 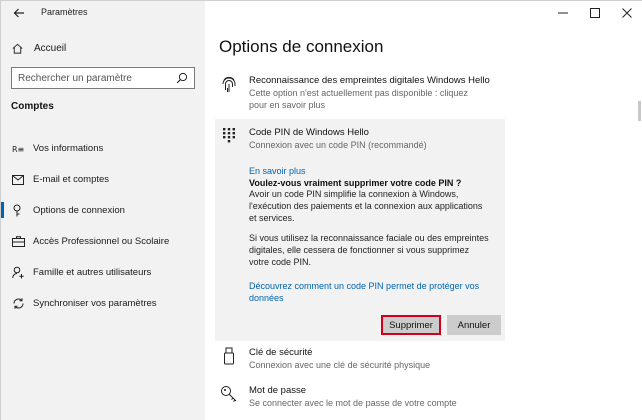 What do you see at coordinates (375, 171) in the screenshot?
I see `learn-more-link: En savoir plus` at bounding box center [375, 171].